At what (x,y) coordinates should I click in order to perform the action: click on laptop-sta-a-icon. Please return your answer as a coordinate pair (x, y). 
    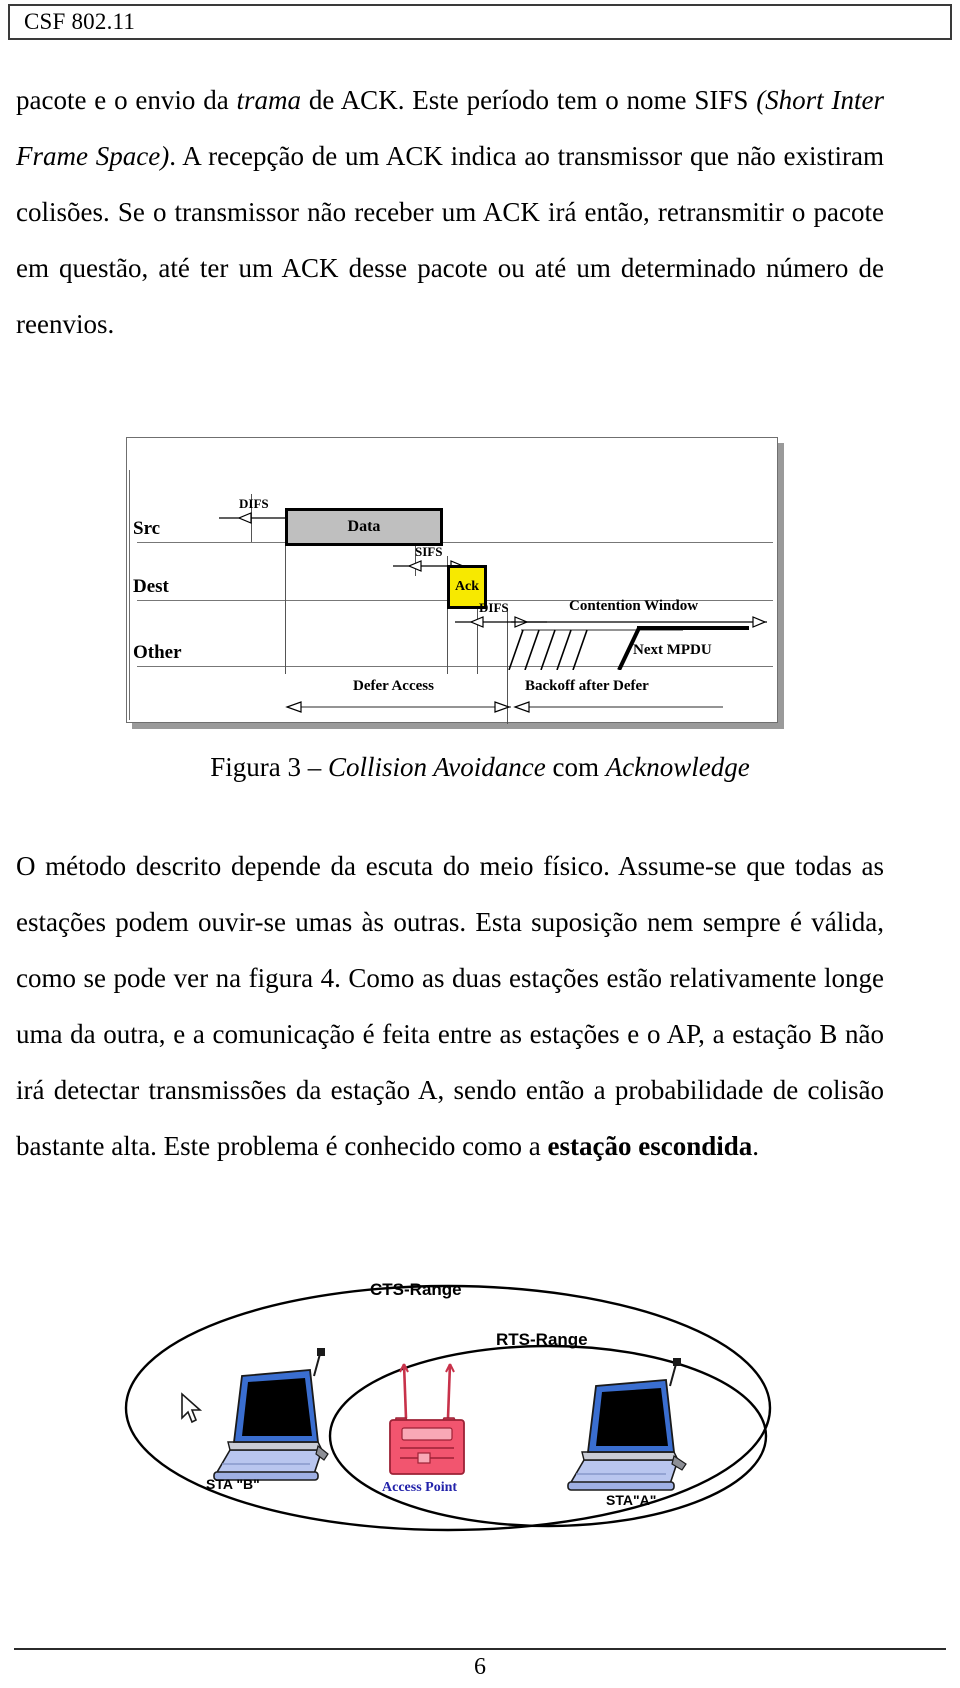
    Looking at the image, I should click on (627, 1424).